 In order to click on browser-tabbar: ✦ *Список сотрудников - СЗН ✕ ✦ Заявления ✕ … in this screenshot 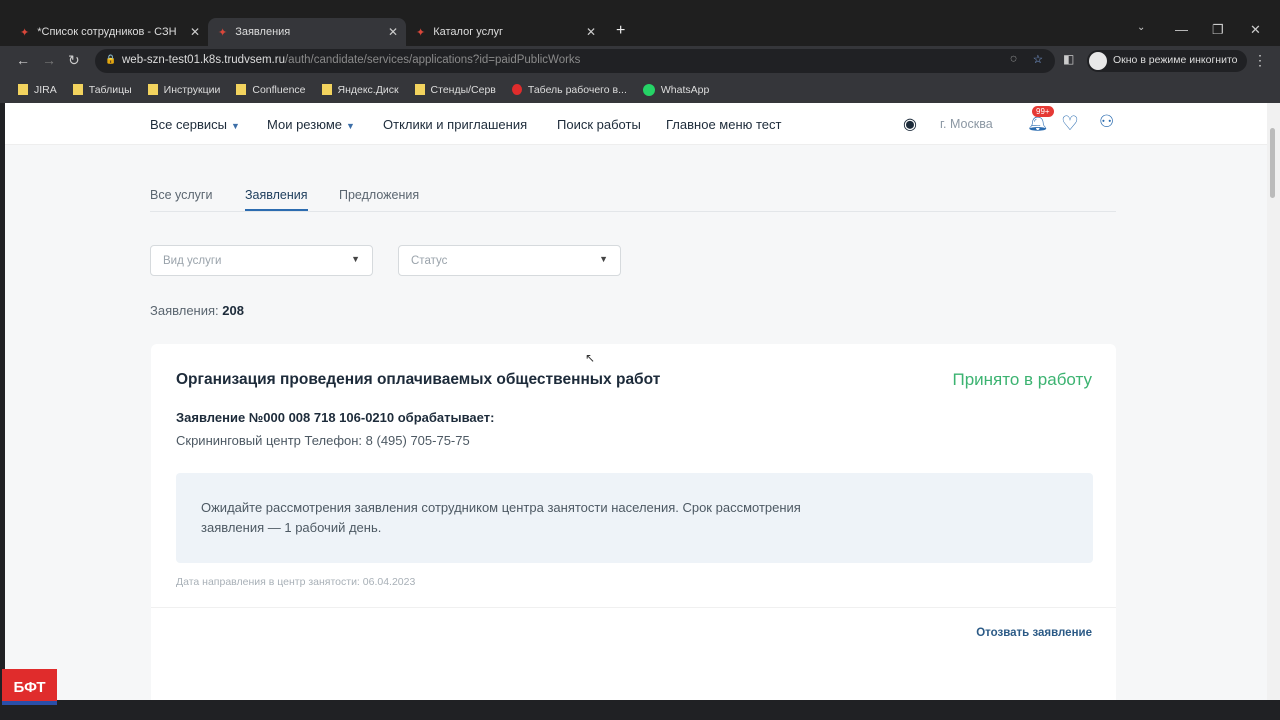, I will do `click(640, 23)`.